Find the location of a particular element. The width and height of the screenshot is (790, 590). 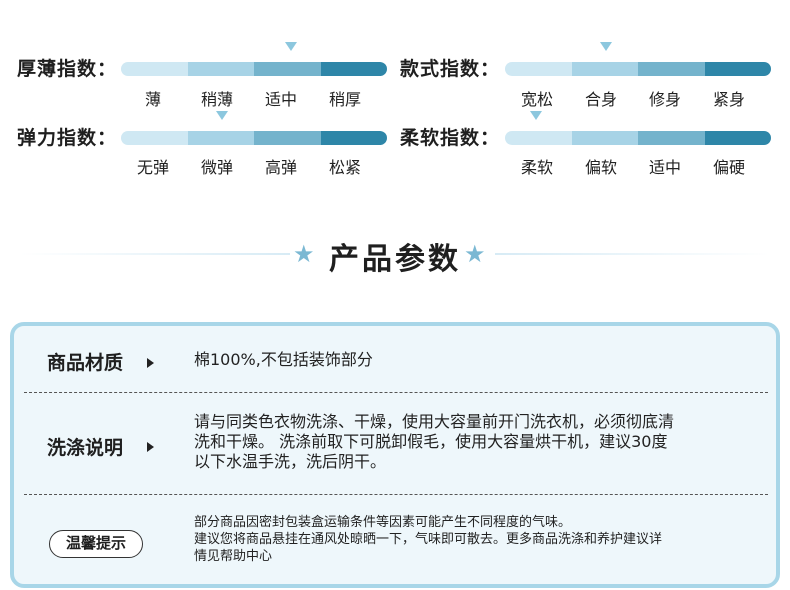

index-option: 偏软 is located at coordinates (600, 167).